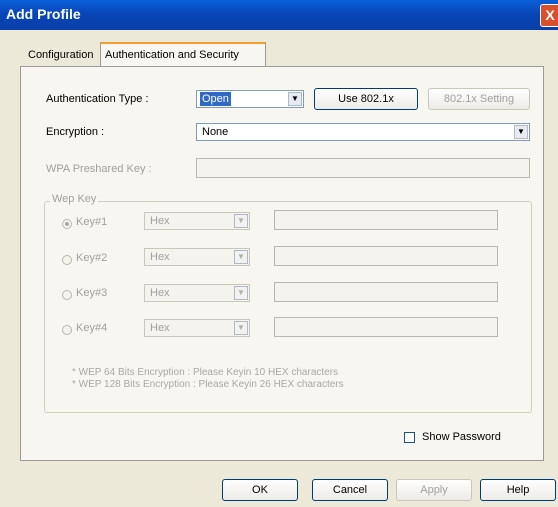 The height and width of the screenshot is (507, 558). I want to click on encryption-label: Encryption :, so click(75, 132).